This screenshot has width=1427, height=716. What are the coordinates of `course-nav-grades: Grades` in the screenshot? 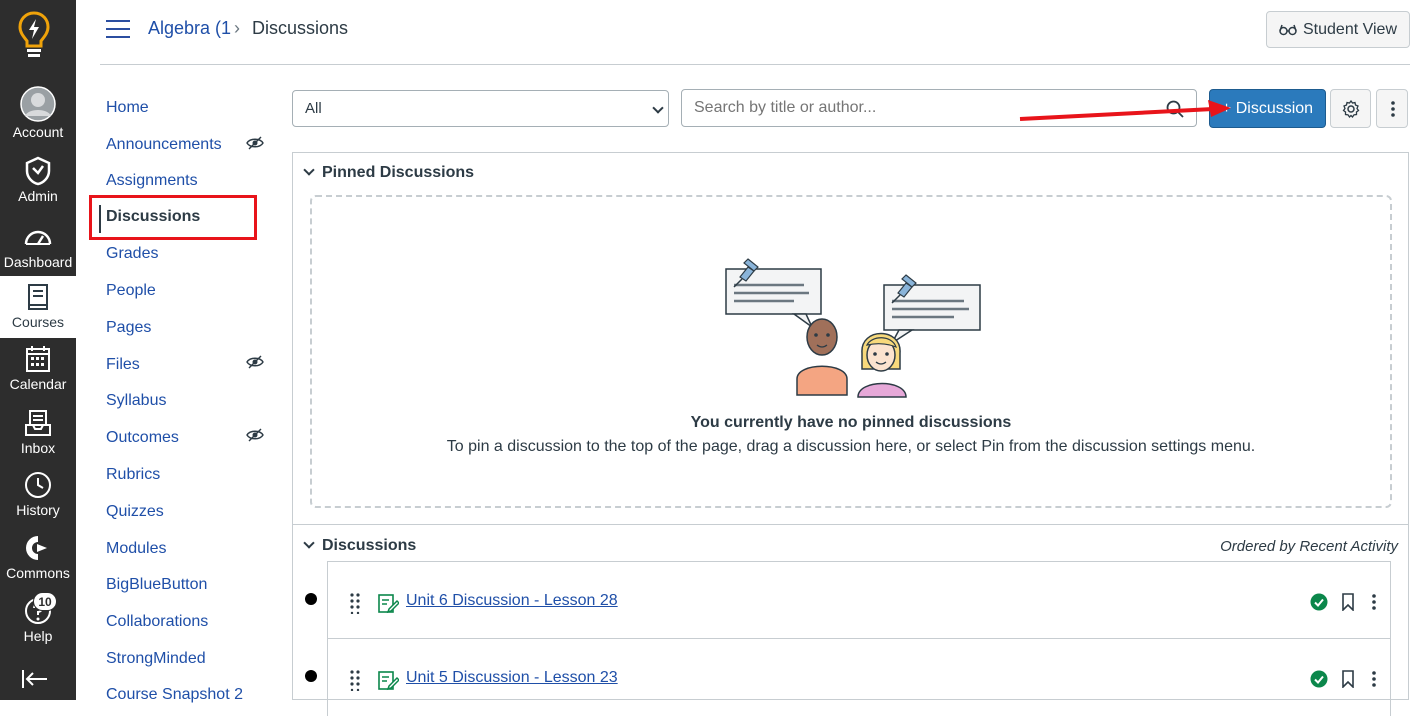 It's located at (132, 254).